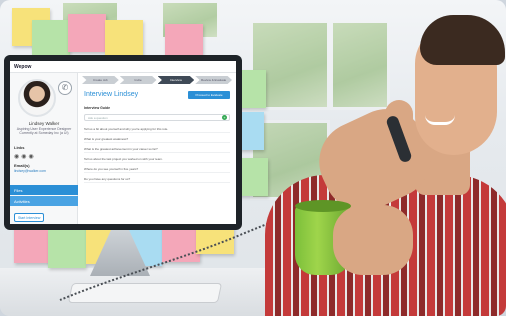  What do you see at coordinates (157, 117) in the screenshot?
I see `question-search-input: Ask a question +` at bounding box center [157, 117].